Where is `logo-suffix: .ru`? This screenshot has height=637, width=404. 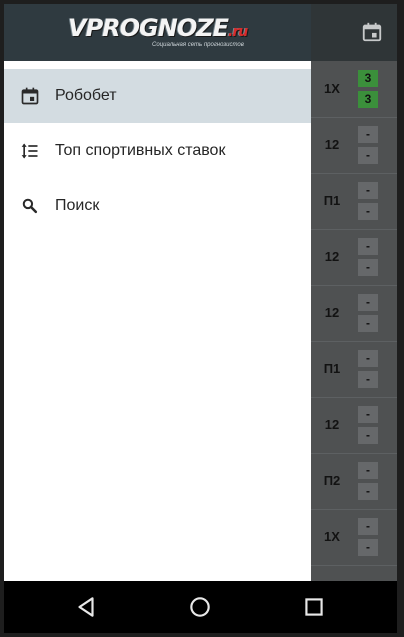 logo-suffix: .ru is located at coordinates (238, 32).